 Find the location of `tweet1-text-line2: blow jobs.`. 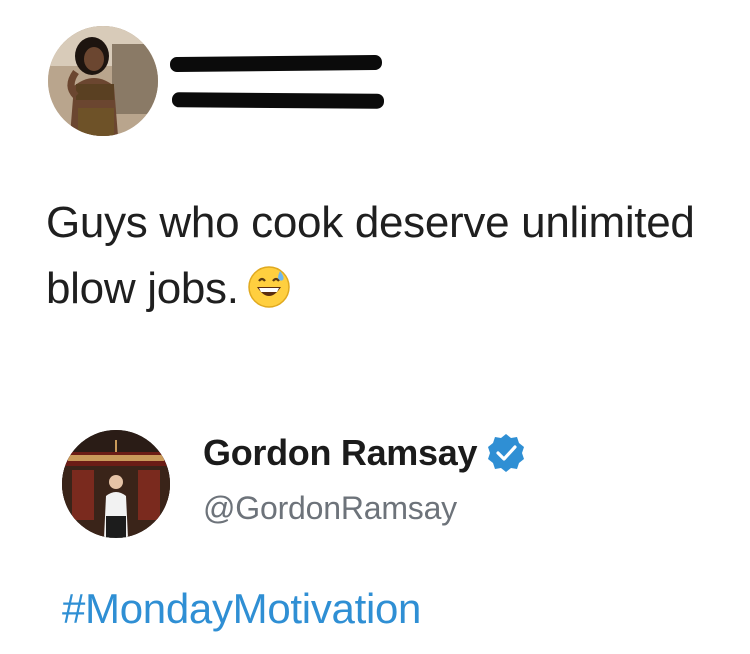

tweet1-text-line2: blow jobs. is located at coordinates (386, 289).